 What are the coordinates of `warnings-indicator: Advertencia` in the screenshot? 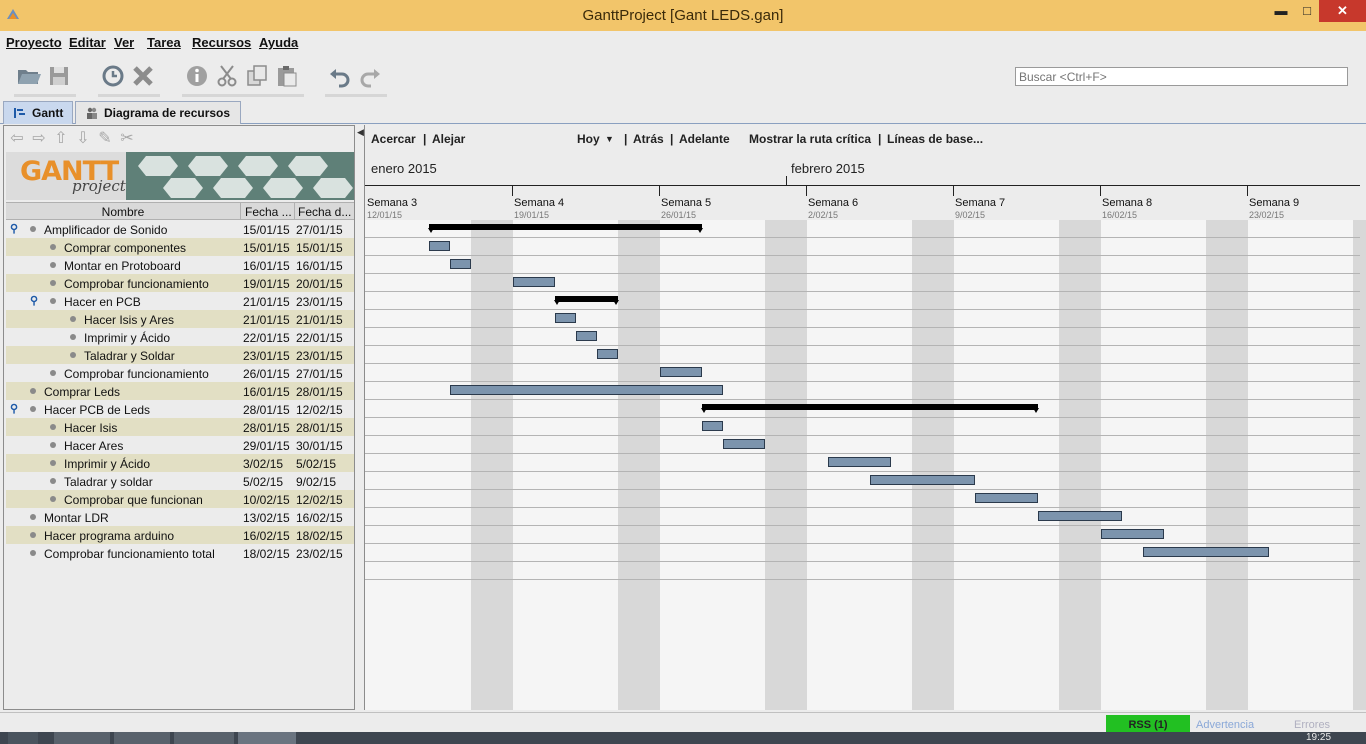 It's located at (1225, 725).